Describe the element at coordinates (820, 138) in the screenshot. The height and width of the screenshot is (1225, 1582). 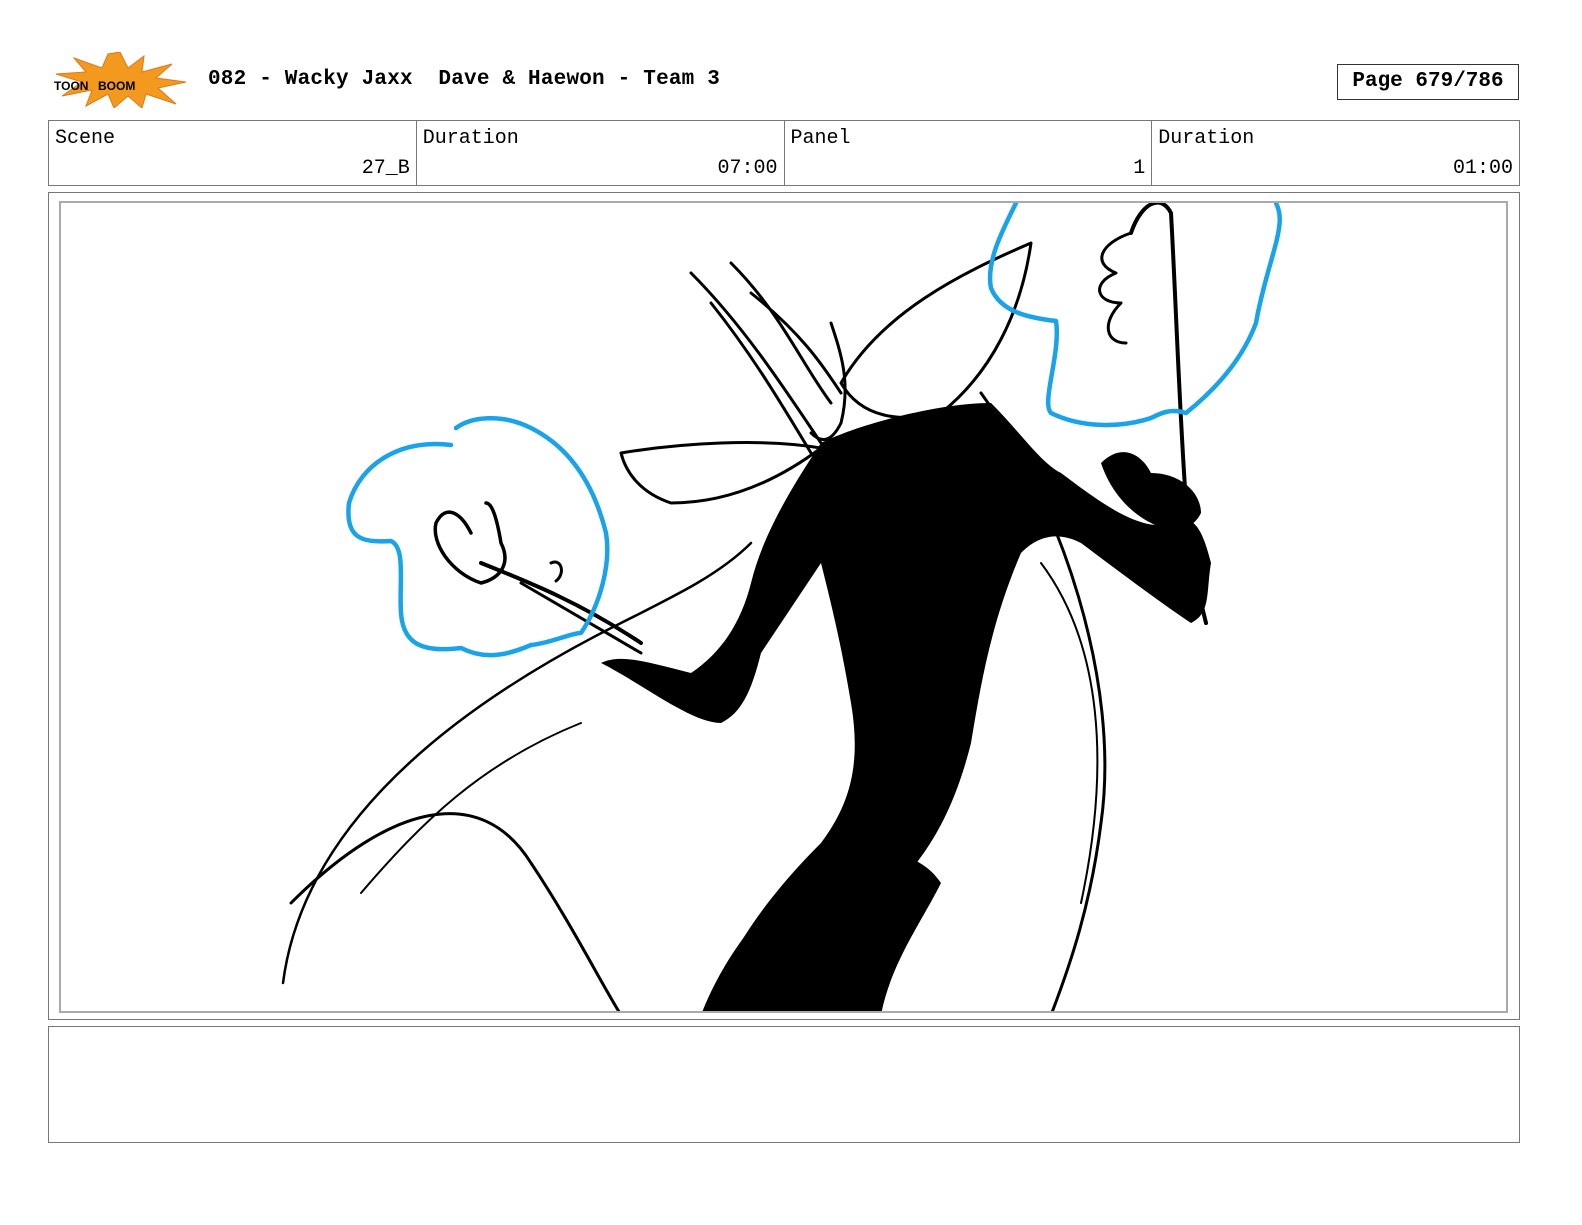
I see `panel-label: Panel` at that location.